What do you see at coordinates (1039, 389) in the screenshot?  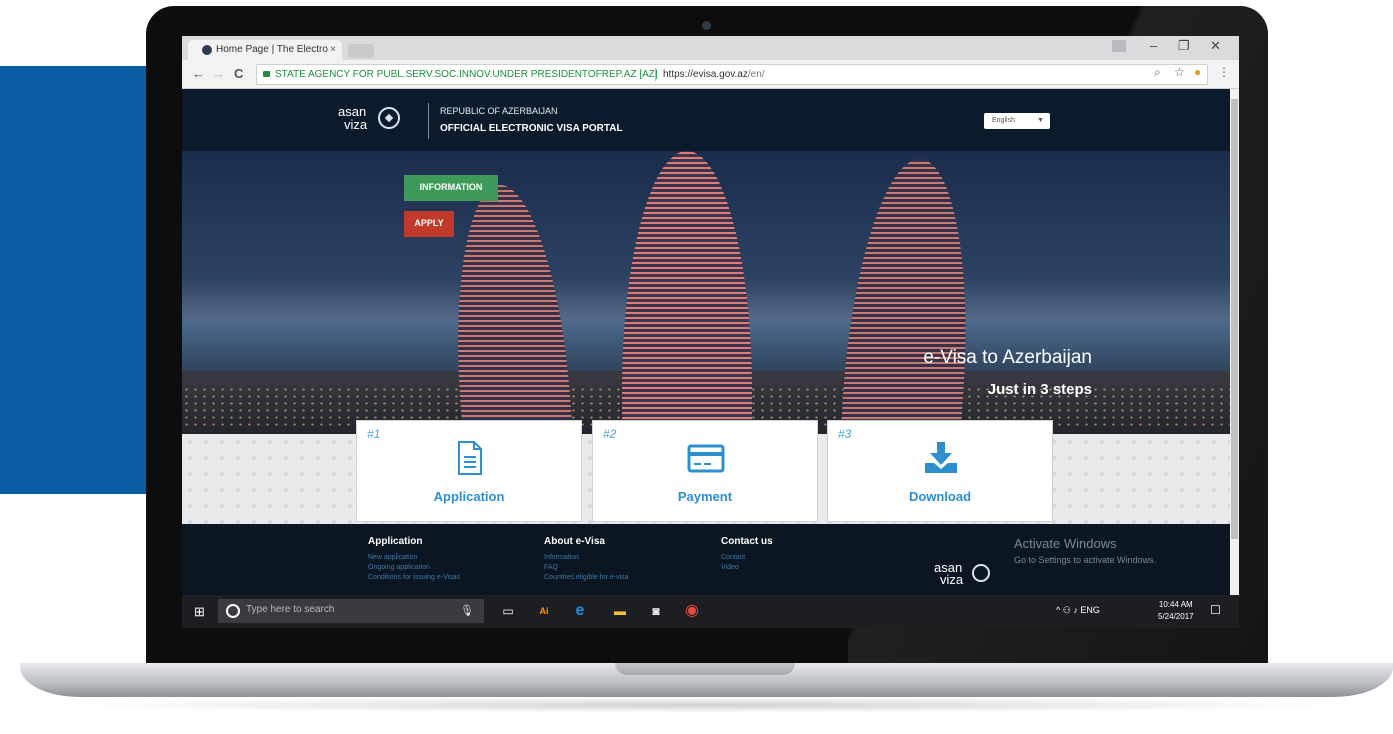 I see `hero-subtitle: Just in 3 steps` at bounding box center [1039, 389].